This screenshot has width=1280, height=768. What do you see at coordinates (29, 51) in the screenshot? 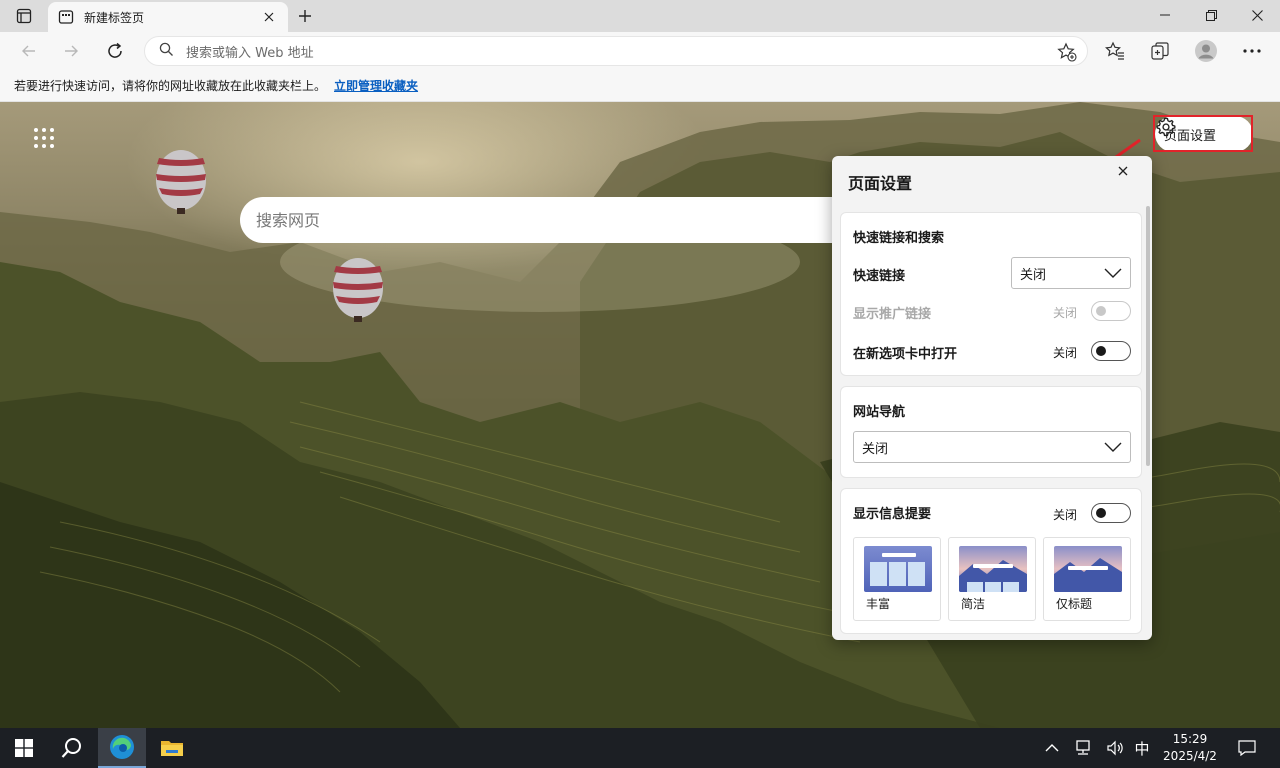
I see `back-button` at bounding box center [29, 51].